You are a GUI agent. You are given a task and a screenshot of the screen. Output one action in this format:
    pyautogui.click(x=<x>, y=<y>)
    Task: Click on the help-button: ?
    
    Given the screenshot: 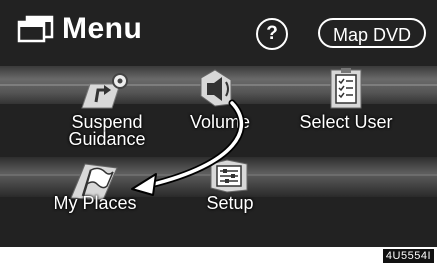 What is the action you would take?
    pyautogui.click(x=272, y=34)
    